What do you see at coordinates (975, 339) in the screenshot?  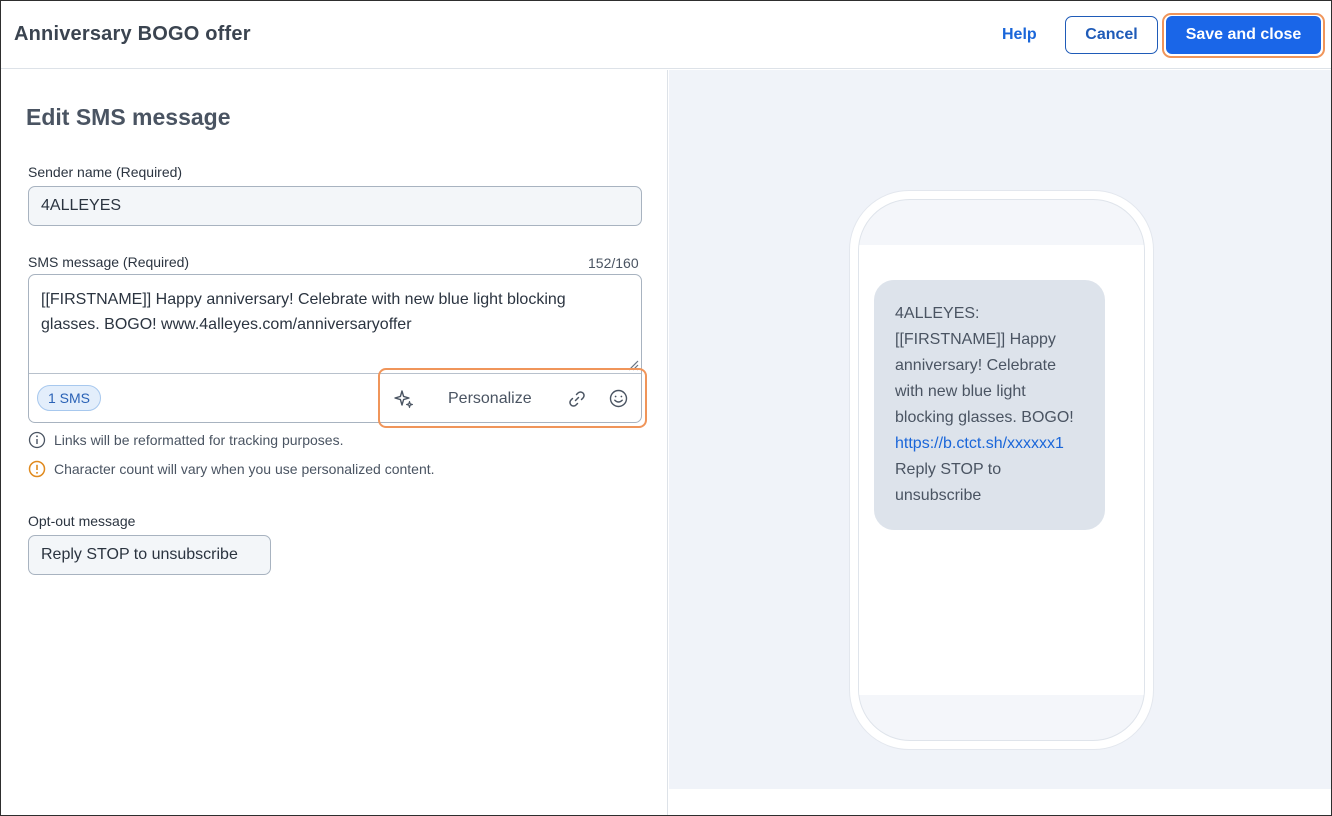 I see `bubble-line: [[FIRSTNAME]] Happy` at bounding box center [975, 339].